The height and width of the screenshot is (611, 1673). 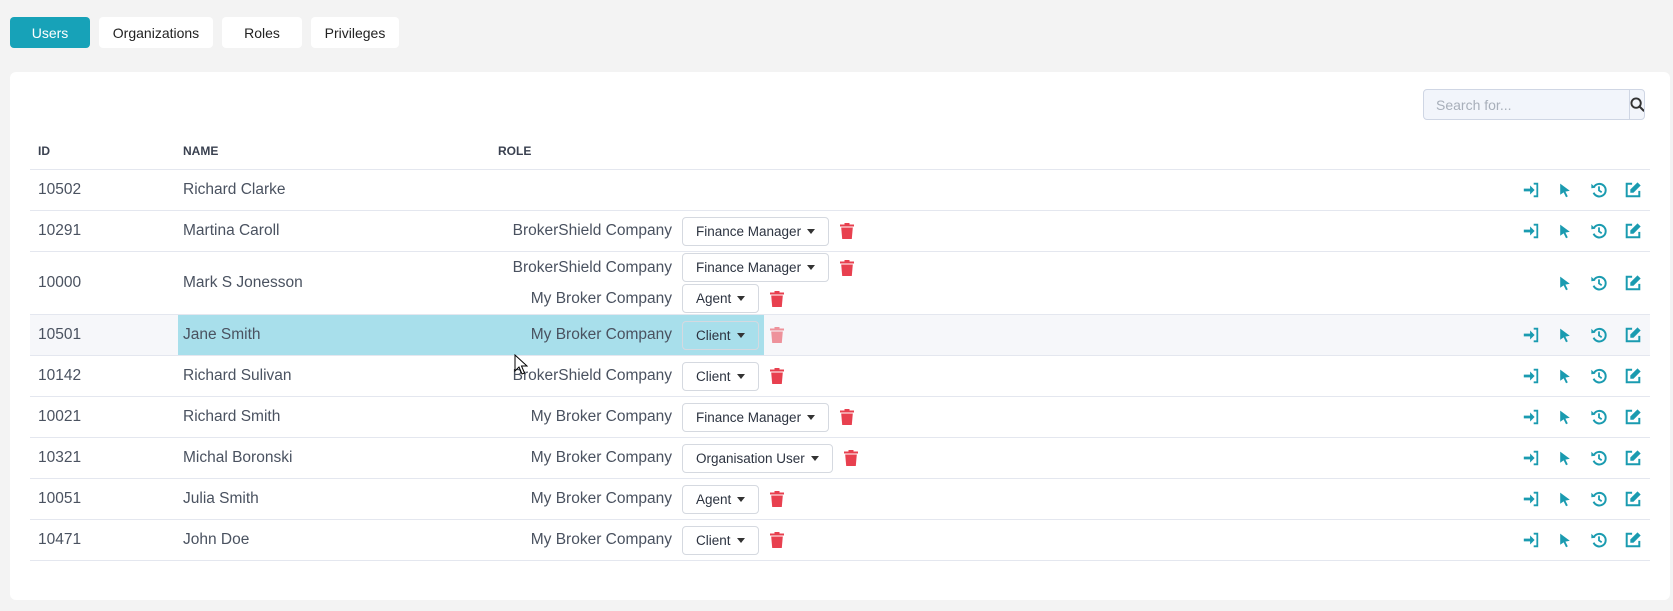 I want to click on user-id: 10471, so click(x=60, y=539).